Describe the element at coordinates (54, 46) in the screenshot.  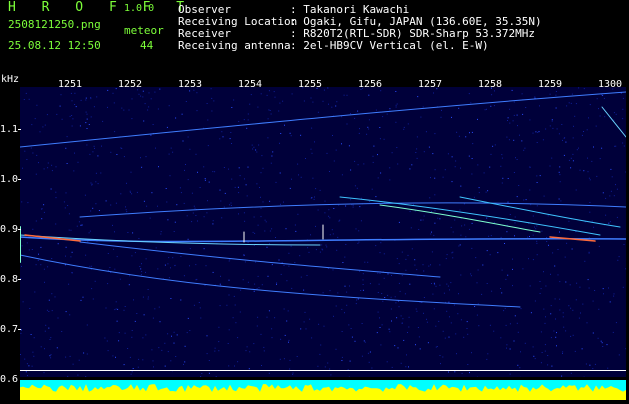
I see `file-datetime: 25.08.12 12:50` at that location.